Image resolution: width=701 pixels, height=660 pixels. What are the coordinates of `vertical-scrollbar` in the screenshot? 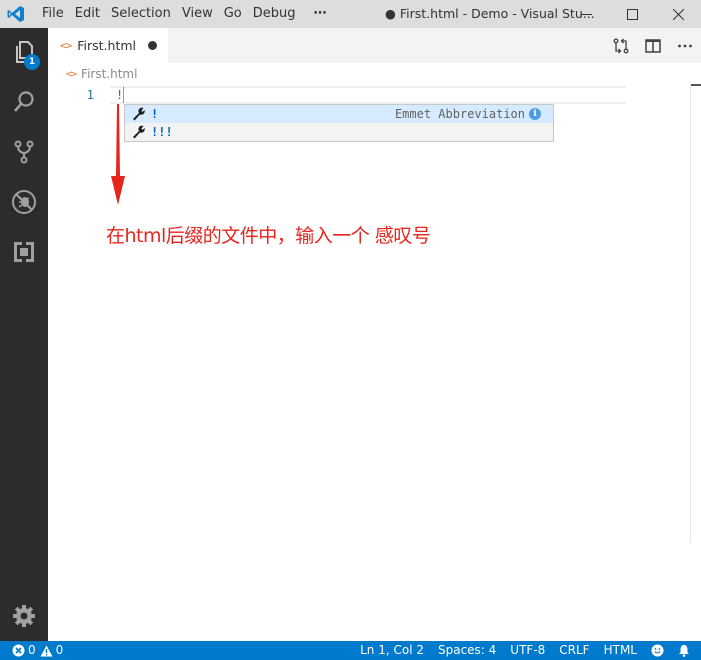 It's located at (695, 313).